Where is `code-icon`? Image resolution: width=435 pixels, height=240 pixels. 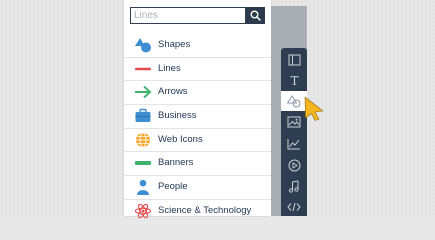 code-icon is located at coordinates (294, 207).